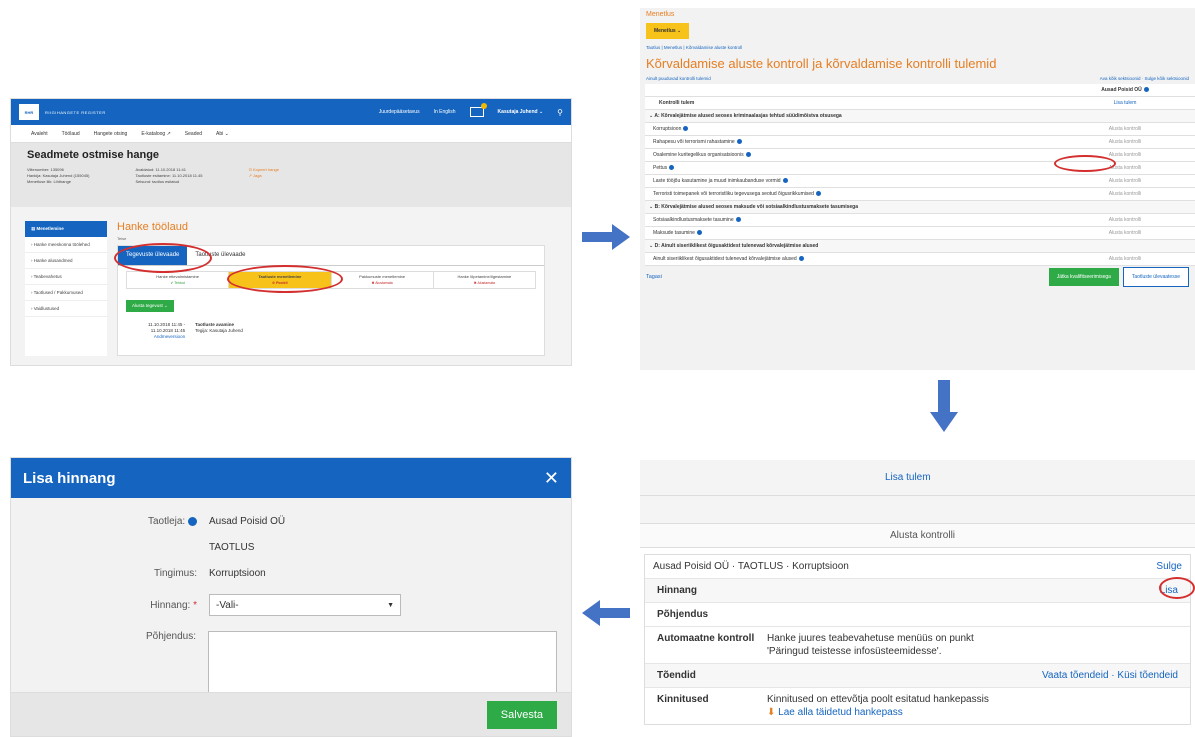 Image resolution: width=1195 pixels, height=737 pixels. What do you see at coordinates (1177, 588) in the screenshot?
I see `highlight-ring-lisa` at bounding box center [1177, 588].